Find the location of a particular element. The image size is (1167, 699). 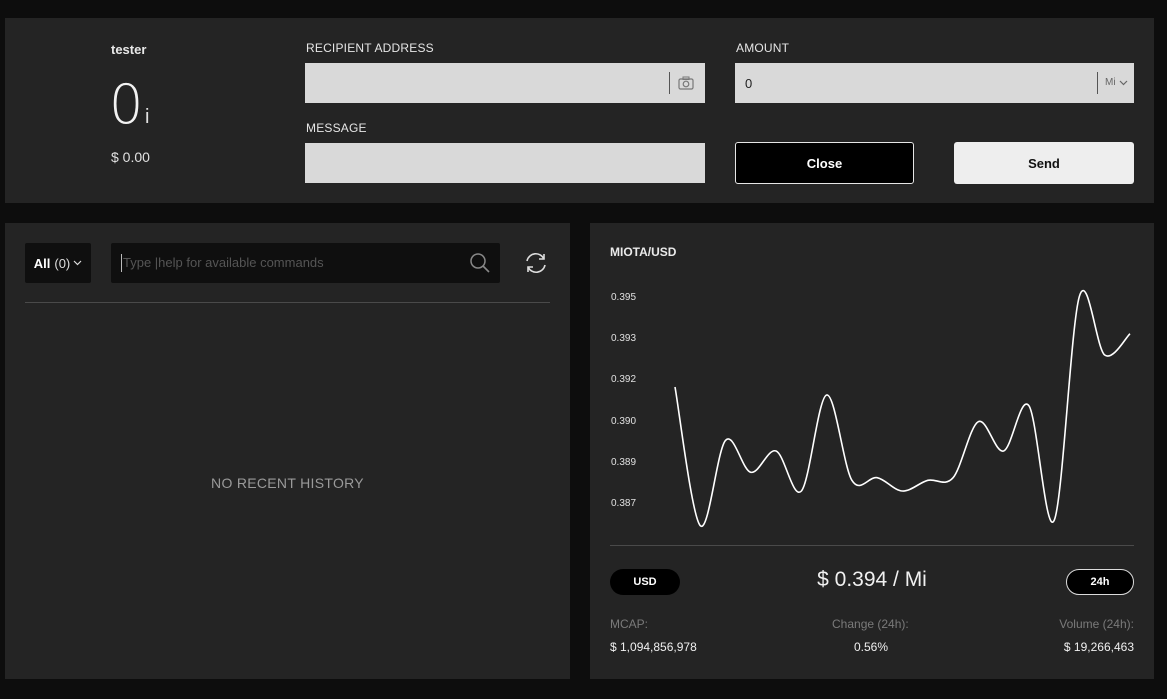

message-input is located at coordinates (505, 163).